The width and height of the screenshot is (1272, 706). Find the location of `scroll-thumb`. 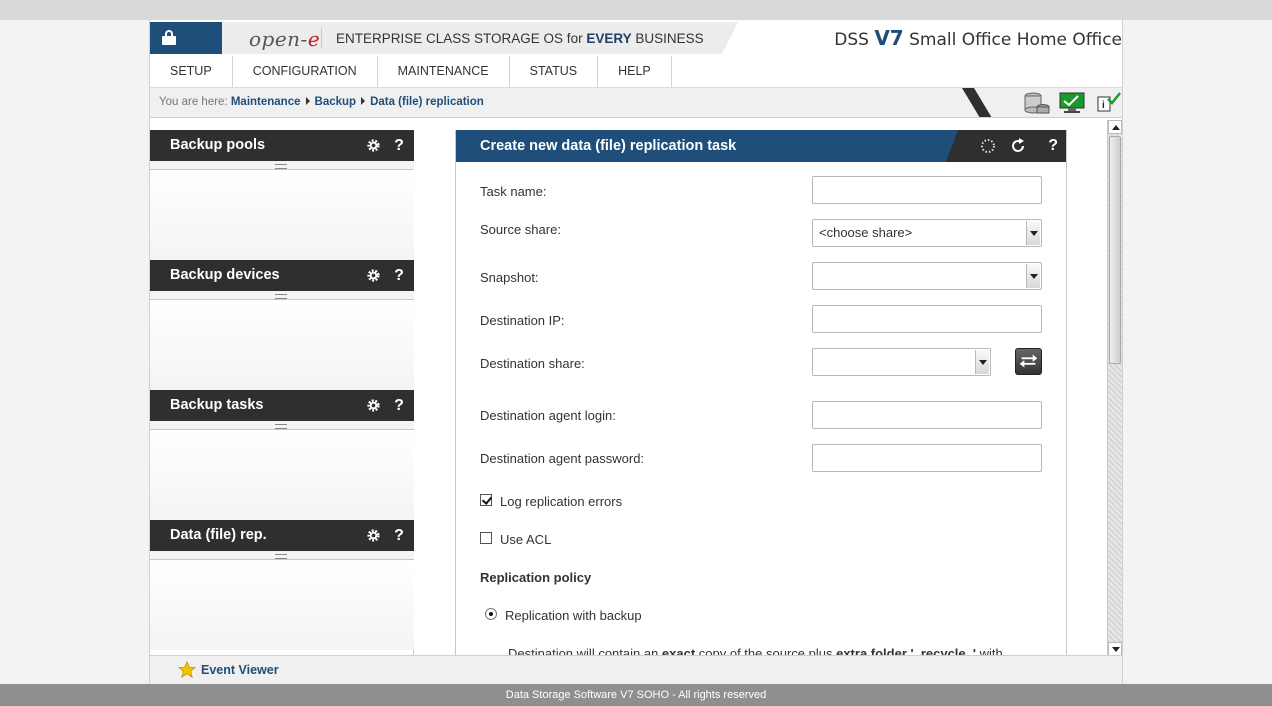

scroll-thumb is located at coordinates (1115, 250).